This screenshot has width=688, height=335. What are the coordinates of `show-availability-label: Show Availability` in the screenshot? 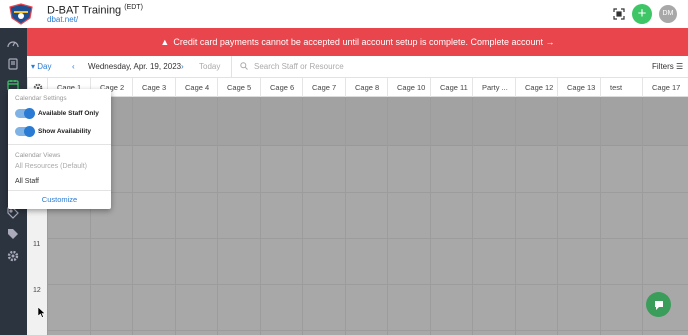 It's located at (64, 131).